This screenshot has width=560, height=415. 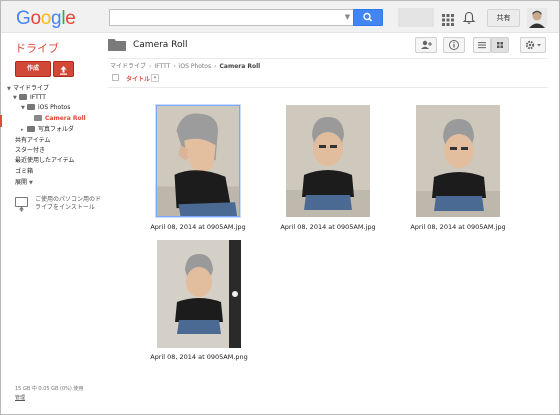 I want to click on nav-trash: ゴミ箱, so click(x=24, y=171).